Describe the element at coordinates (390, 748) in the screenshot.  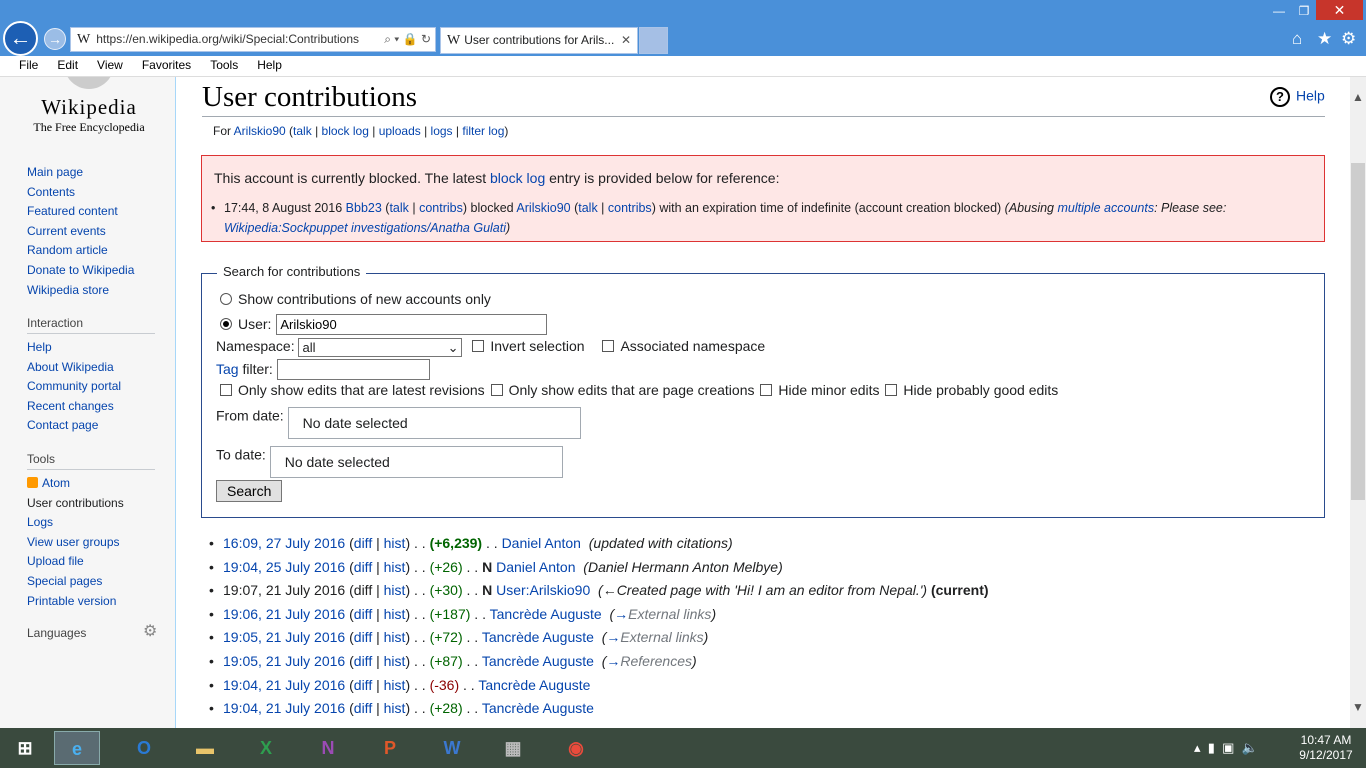
I see `powerpoint-icon: P` at that location.